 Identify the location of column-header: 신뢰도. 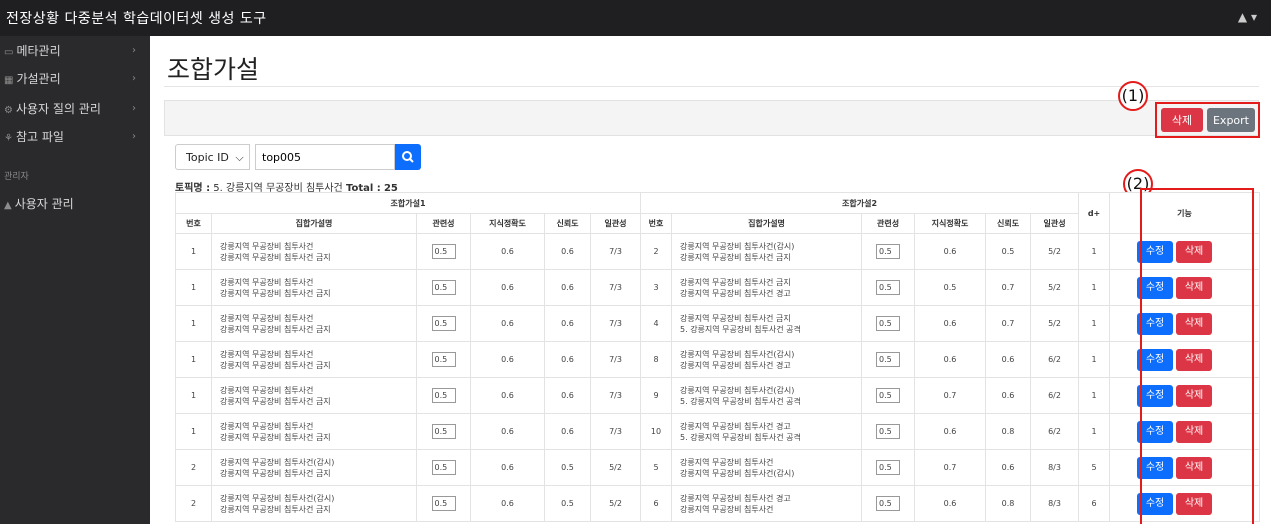
(1008, 223).